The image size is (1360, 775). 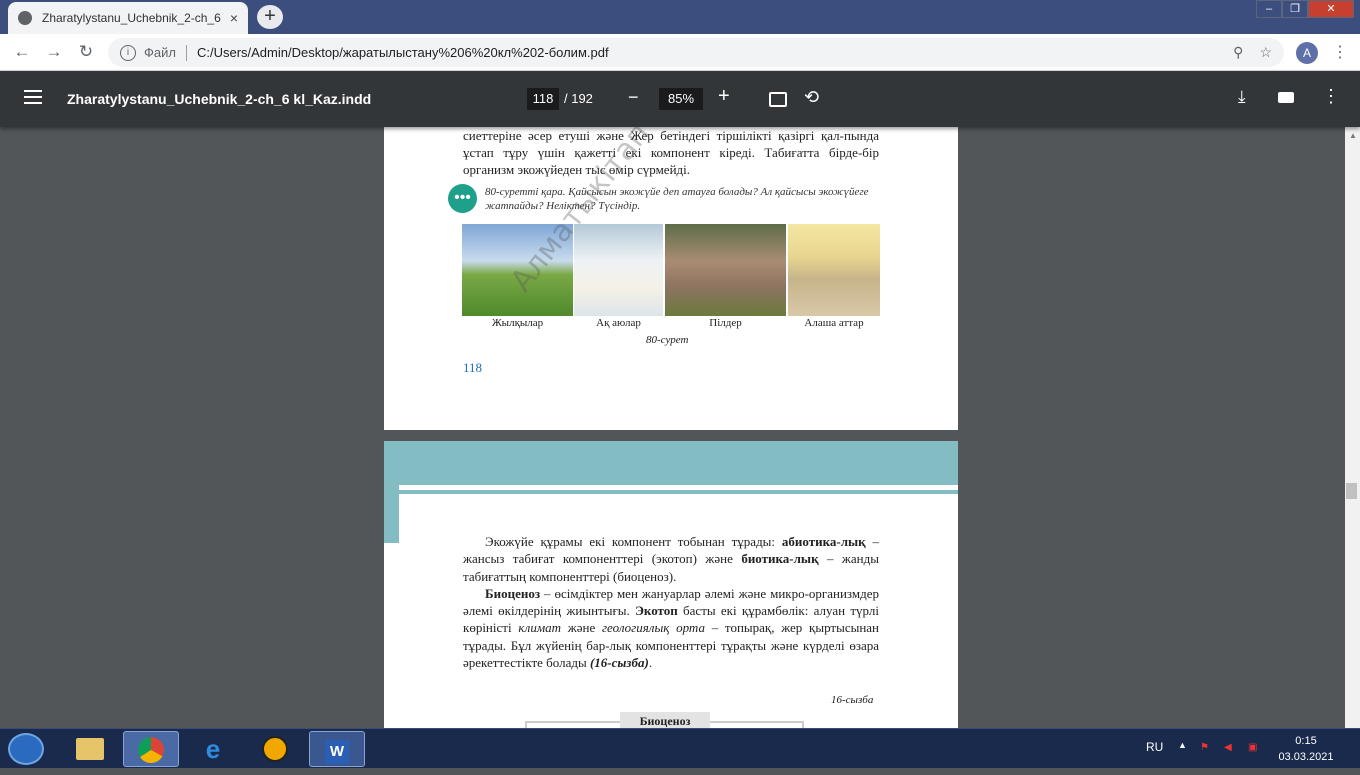 What do you see at coordinates (1242, 97) in the screenshot?
I see `download-icon: ⤓` at bounding box center [1242, 97].